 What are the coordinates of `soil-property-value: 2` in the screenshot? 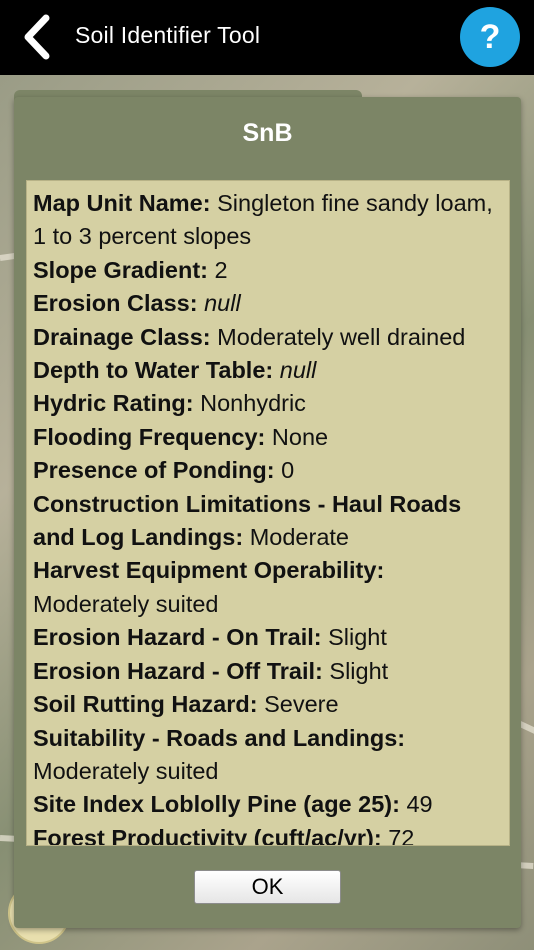 It's located at (221, 269).